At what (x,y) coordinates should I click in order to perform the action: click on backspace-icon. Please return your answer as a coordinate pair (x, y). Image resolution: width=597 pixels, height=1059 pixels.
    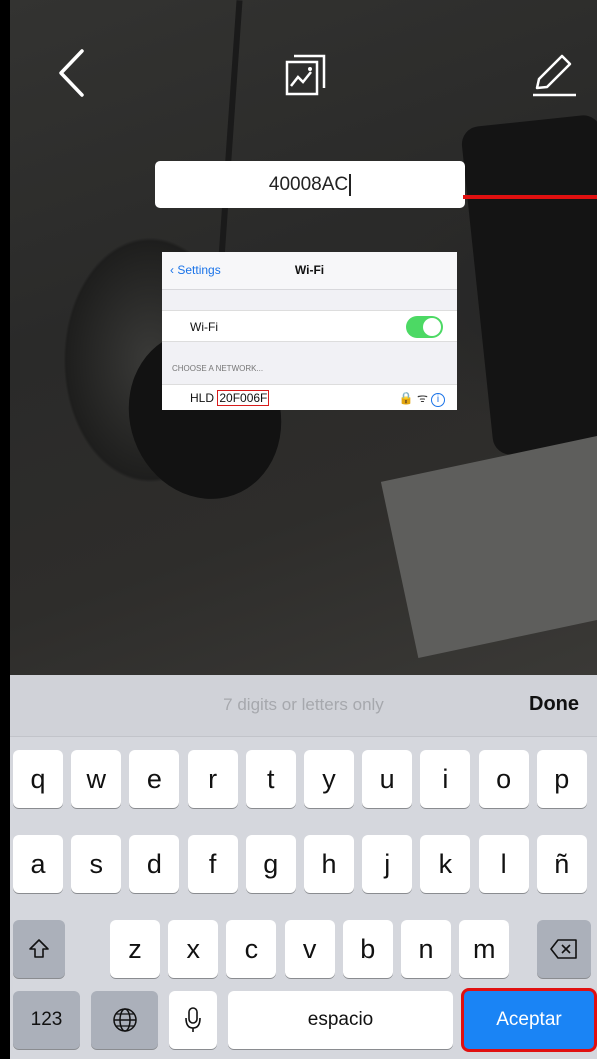
    Looking at the image, I should click on (563, 949).